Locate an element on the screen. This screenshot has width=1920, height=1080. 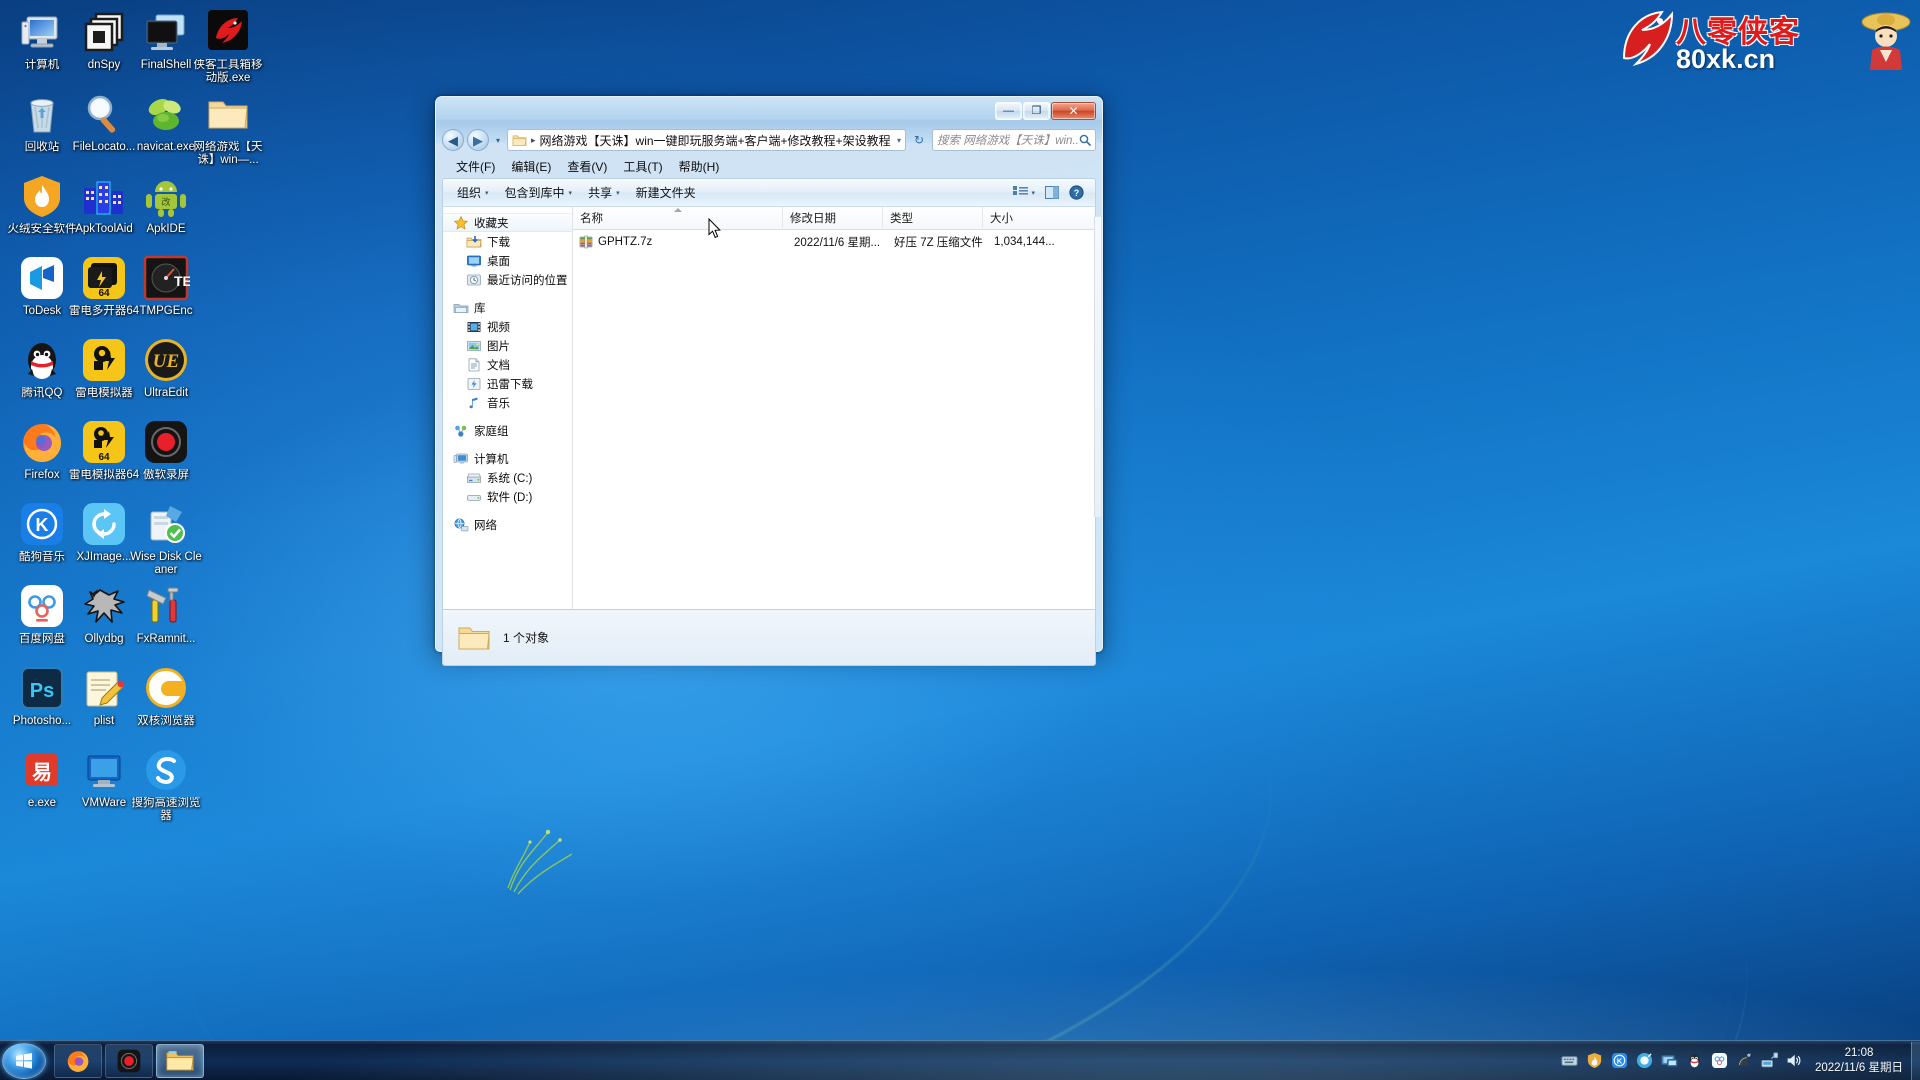
nav-item-videos: 视频 is located at coordinates (507, 326).